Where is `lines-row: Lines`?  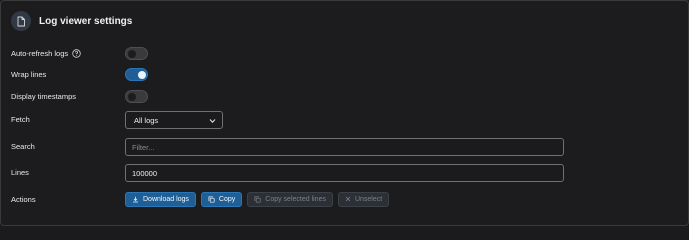 lines-row: Lines is located at coordinates (341, 173).